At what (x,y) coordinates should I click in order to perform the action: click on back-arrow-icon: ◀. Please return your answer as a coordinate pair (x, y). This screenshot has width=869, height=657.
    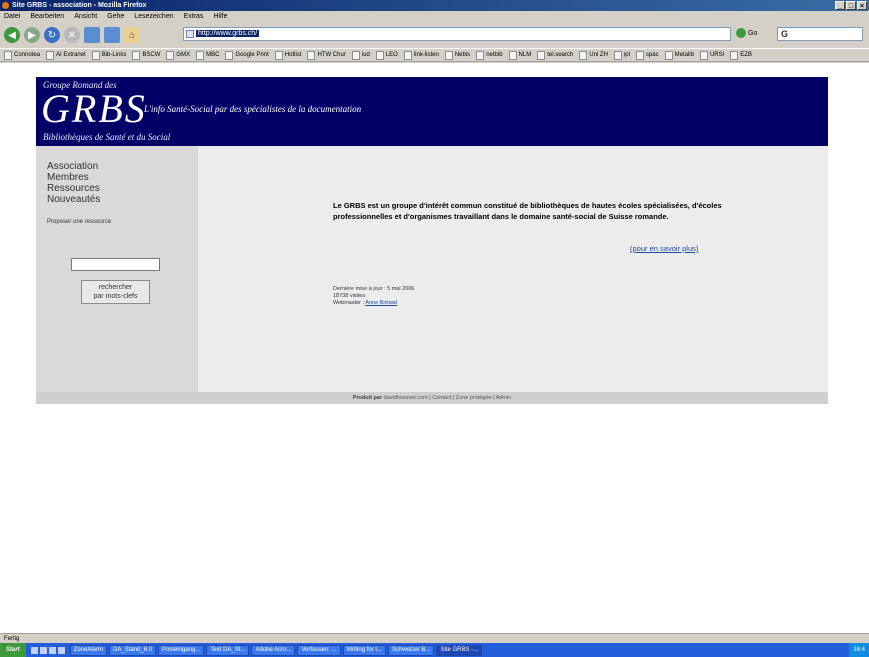
    Looking at the image, I should click on (12, 35).